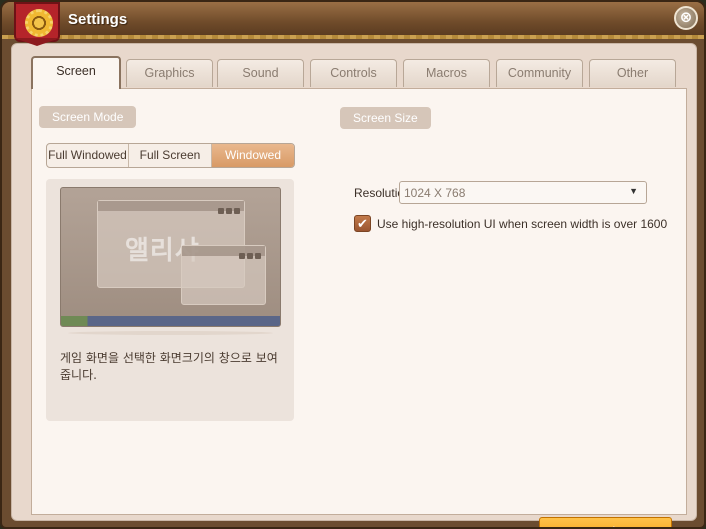 The image size is (706, 529). Describe the element at coordinates (170, 257) in the screenshot. I see `mode-preview-image: 앨리샤` at that location.